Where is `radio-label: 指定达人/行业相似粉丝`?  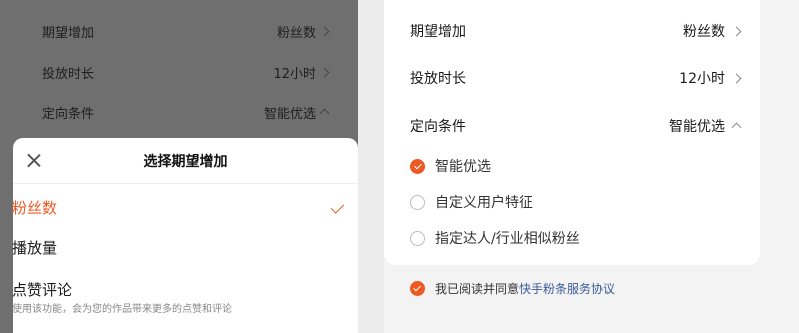
radio-label: 指定达人/行业相似粉丝 is located at coordinates (507, 239).